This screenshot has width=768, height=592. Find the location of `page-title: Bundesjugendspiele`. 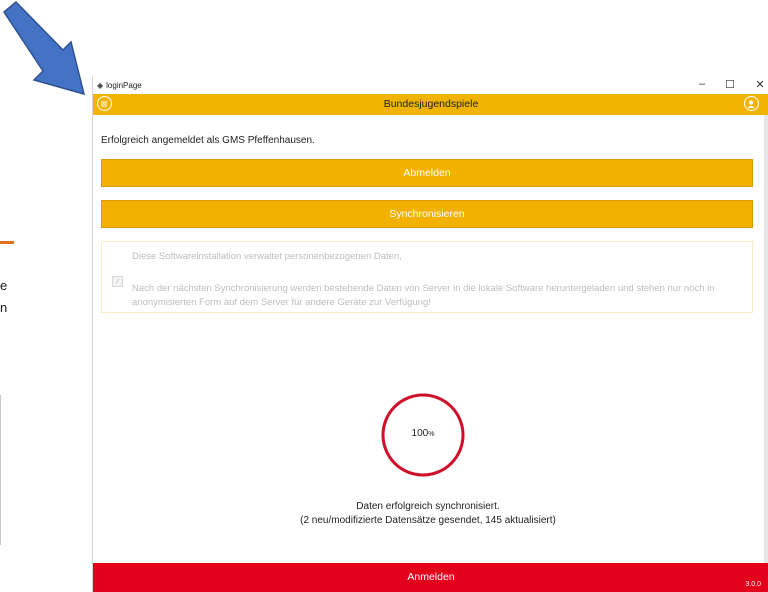

page-title: Bundesjugendspiele is located at coordinates (431, 104).